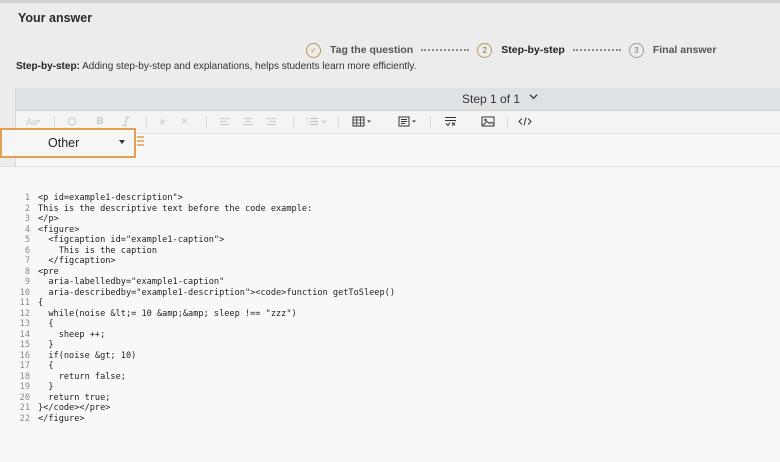 This screenshot has height=462, width=780. Describe the element at coordinates (27, 219) in the screenshot. I see `line-number: 3` at that location.